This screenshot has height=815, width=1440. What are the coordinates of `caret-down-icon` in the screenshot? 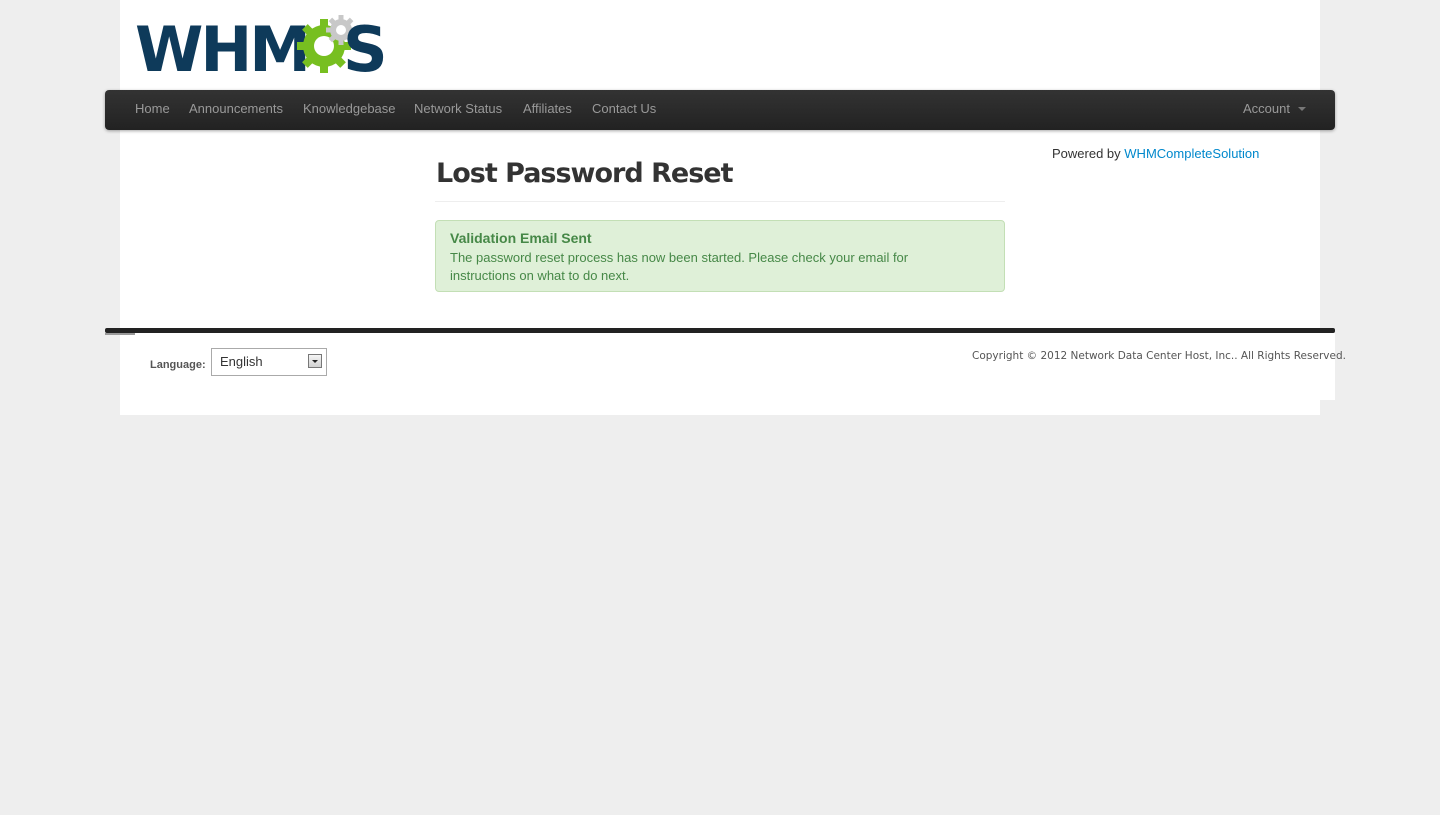 It's located at (1301, 108).